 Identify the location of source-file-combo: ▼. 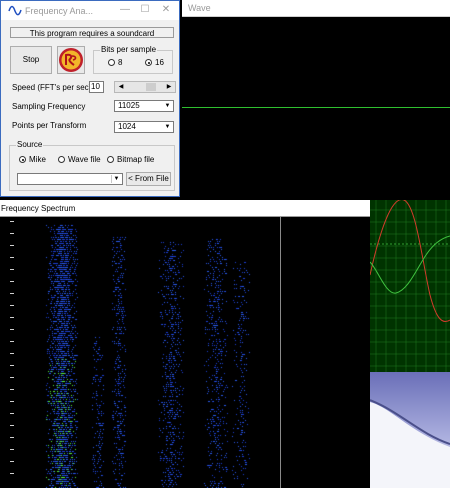
(70, 179).